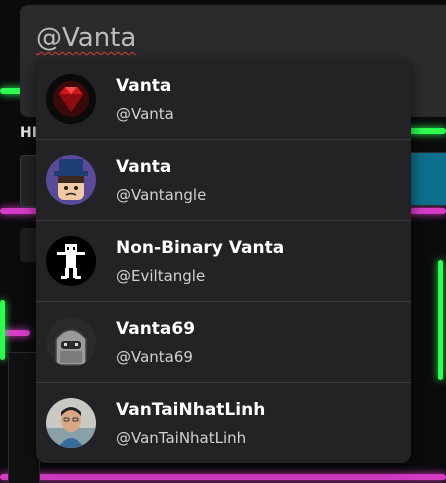 This screenshot has width=446, height=483. What do you see at coordinates (223, 342) in the screenshot?
I see `suggestion-row: Vanta69 @Vanta69` at bounding box center [223, 342].